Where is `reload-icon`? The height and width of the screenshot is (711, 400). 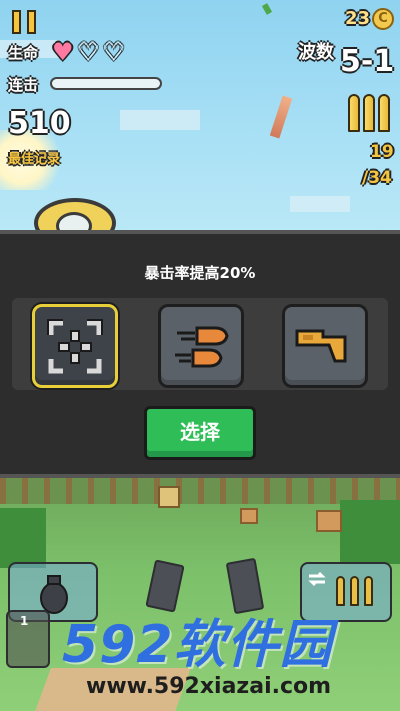 reload-icon is located at coordinates (317, 579).